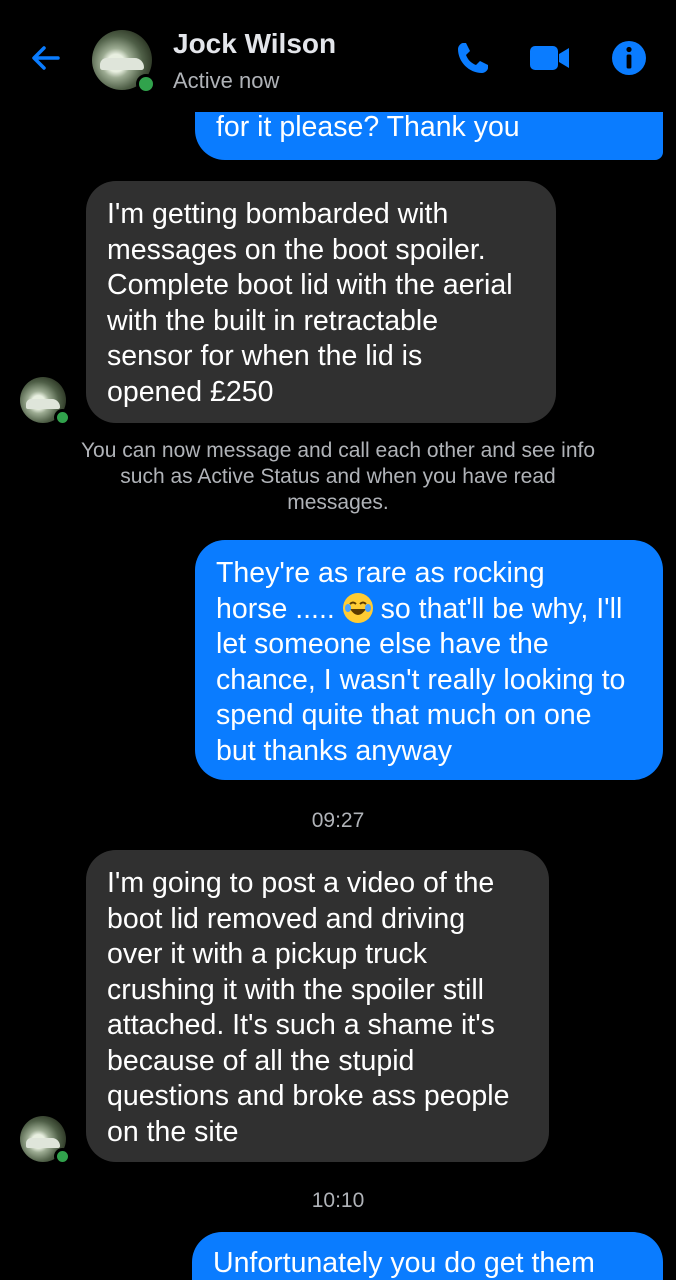 The width and height of the screenshot is (676, 1280). What do you see at coordinates (310, 285) in the screenshot?
I see `message-line: Complete boot lid with the aerial` at bounding box center [310, 285].